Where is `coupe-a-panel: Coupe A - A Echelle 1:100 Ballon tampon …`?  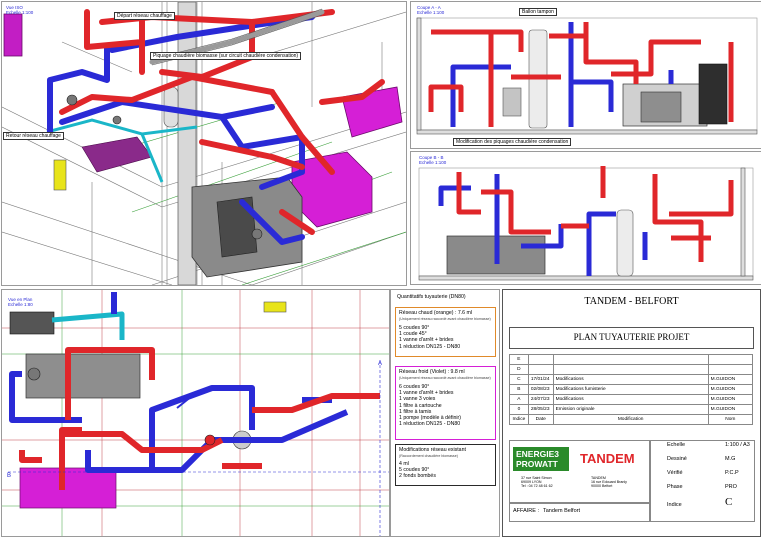 coupe-a-panel: Coupe A - A Echelle 1:100 Ballon tampon … is located at coordinates (585, 75).